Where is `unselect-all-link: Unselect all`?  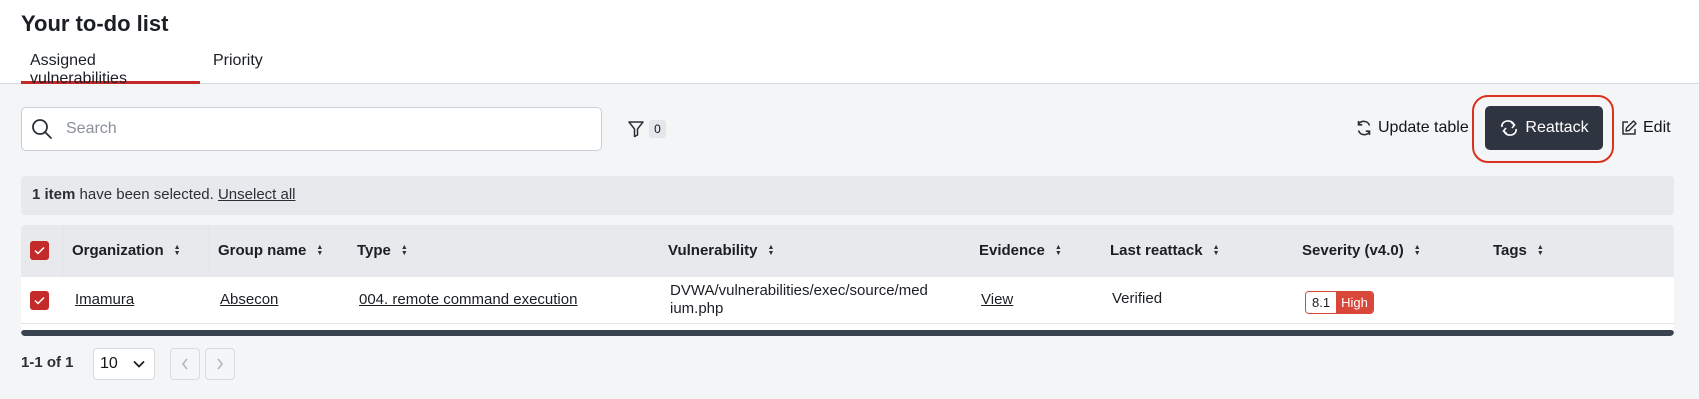
unselect-all-link: Unselect all is located at coordinates (257, 194).